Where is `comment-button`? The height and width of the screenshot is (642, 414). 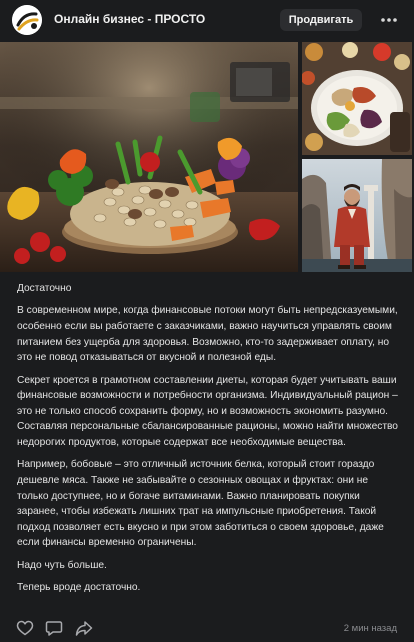 comment-button is located at coordinates (54, 628).